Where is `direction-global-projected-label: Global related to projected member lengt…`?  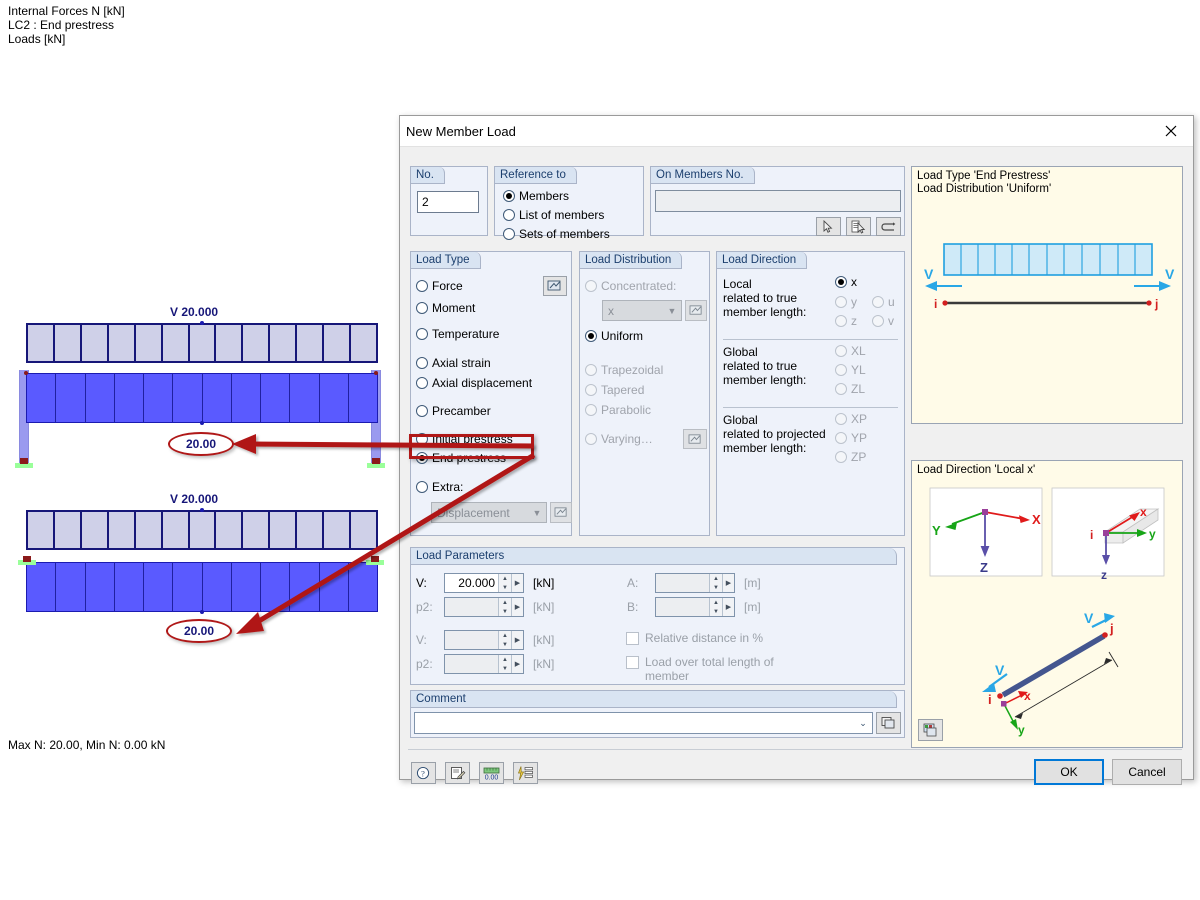 direction-global-projected-label: Global related to projected member lengt… is located at coordinates (774, 434).